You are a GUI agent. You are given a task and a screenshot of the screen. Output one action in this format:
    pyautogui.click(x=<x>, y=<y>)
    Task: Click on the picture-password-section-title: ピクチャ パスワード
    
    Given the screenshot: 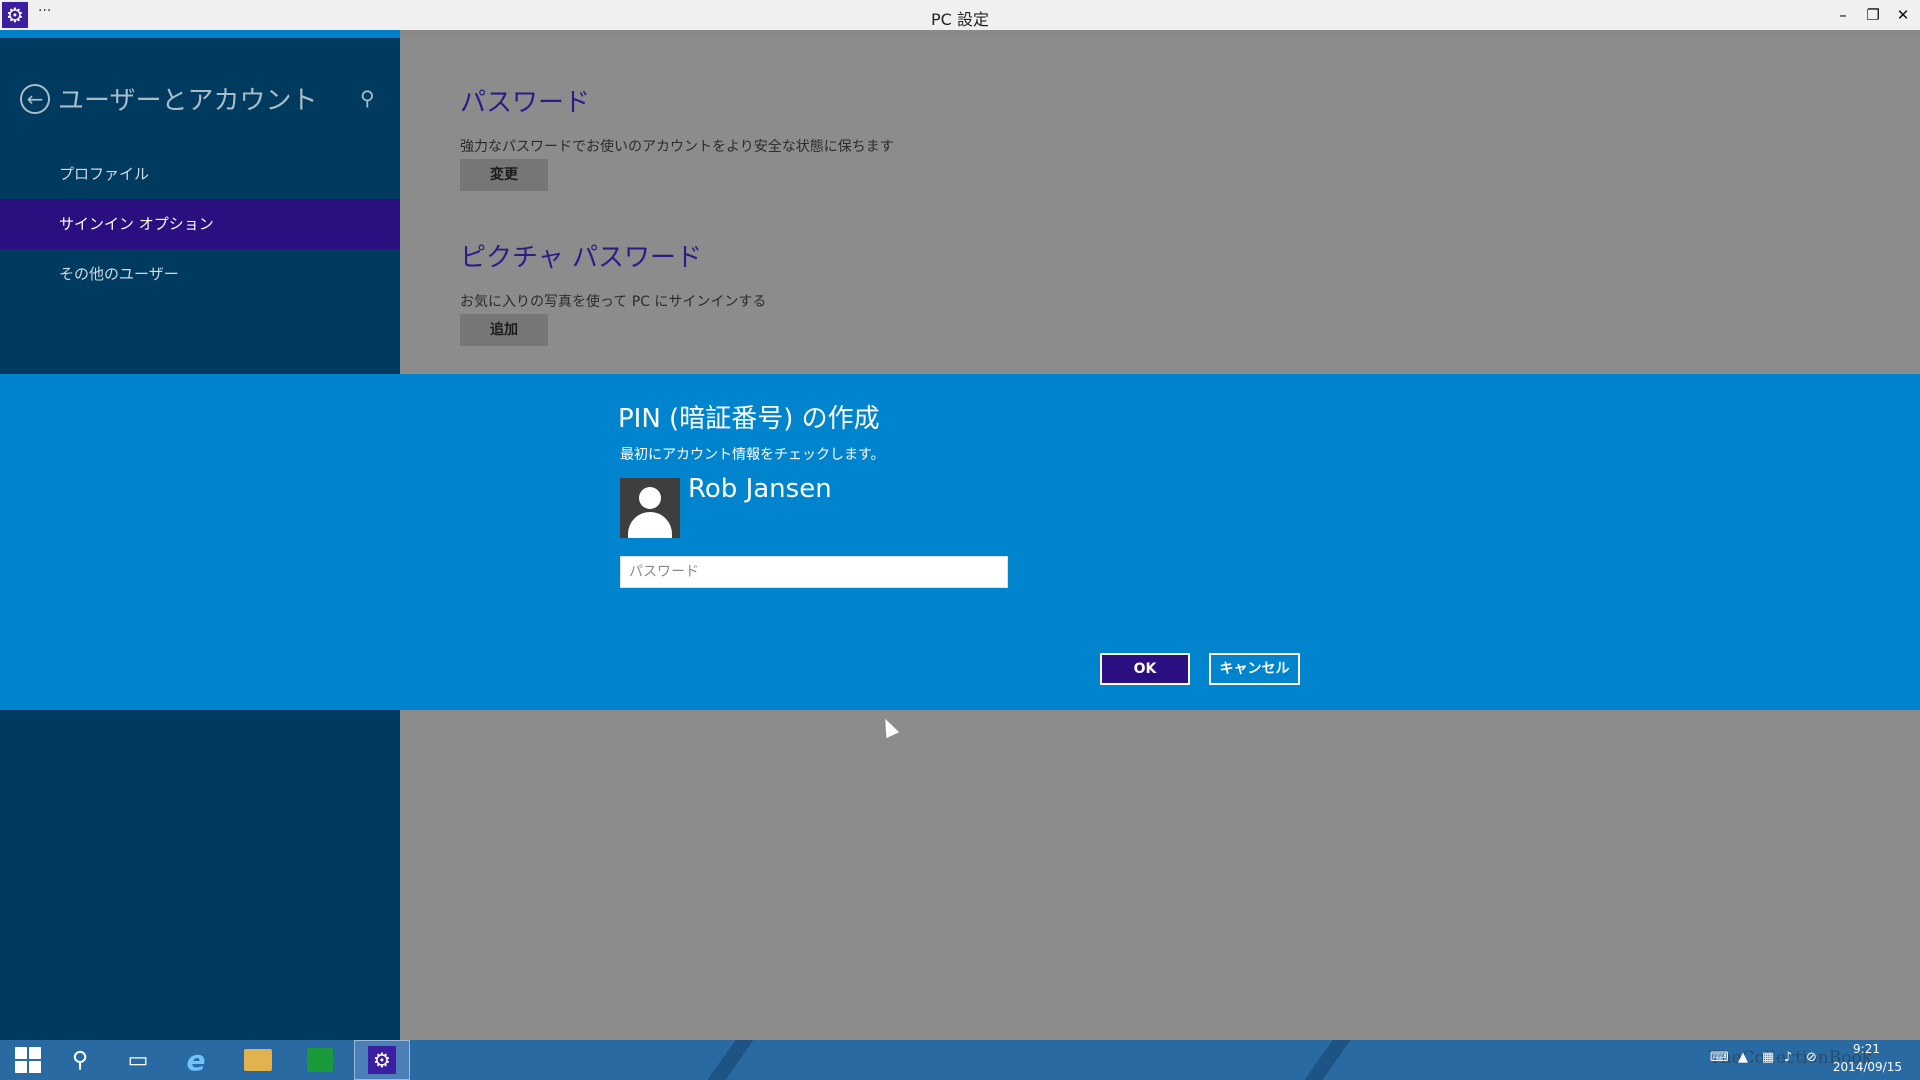 What is the action you would take?
    pyautogui.click(x=581, y=258)
    